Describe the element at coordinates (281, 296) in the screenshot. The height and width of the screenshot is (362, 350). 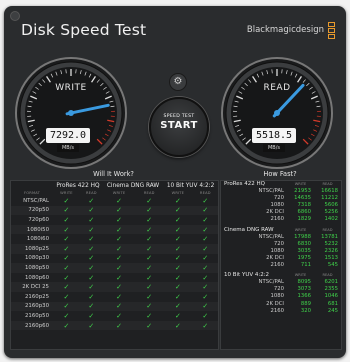
I see `table-row: 1080 1366 1046` at that location.